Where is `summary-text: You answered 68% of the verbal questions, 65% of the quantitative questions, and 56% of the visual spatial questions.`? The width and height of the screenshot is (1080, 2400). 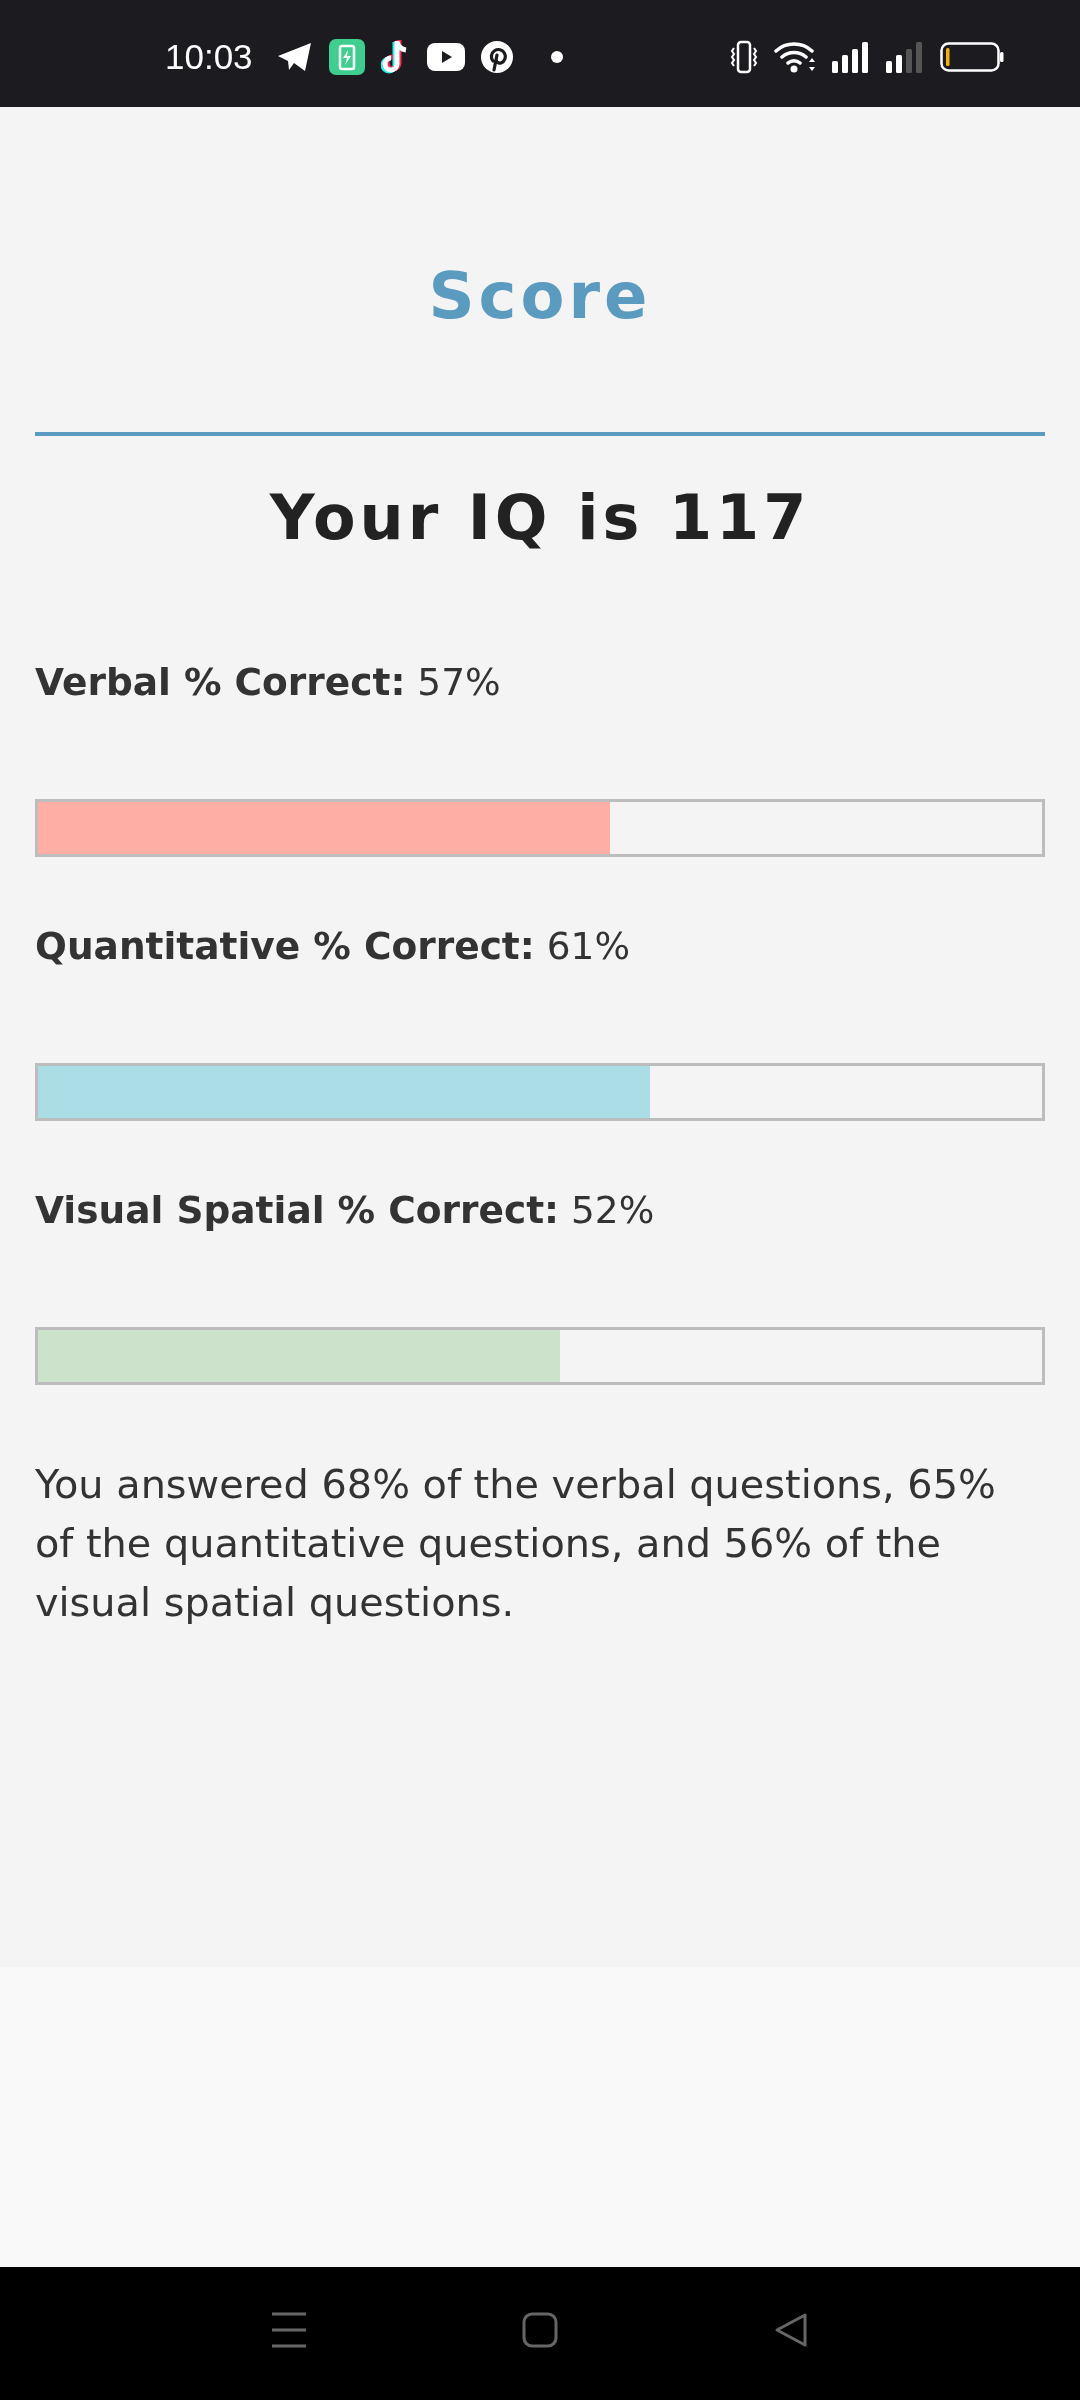
summary-text: You answered 68% of the verbal questions, 65% of the quantitative questions, and 56% of the visual spatial questions. is located at coordinates (516, 1543).